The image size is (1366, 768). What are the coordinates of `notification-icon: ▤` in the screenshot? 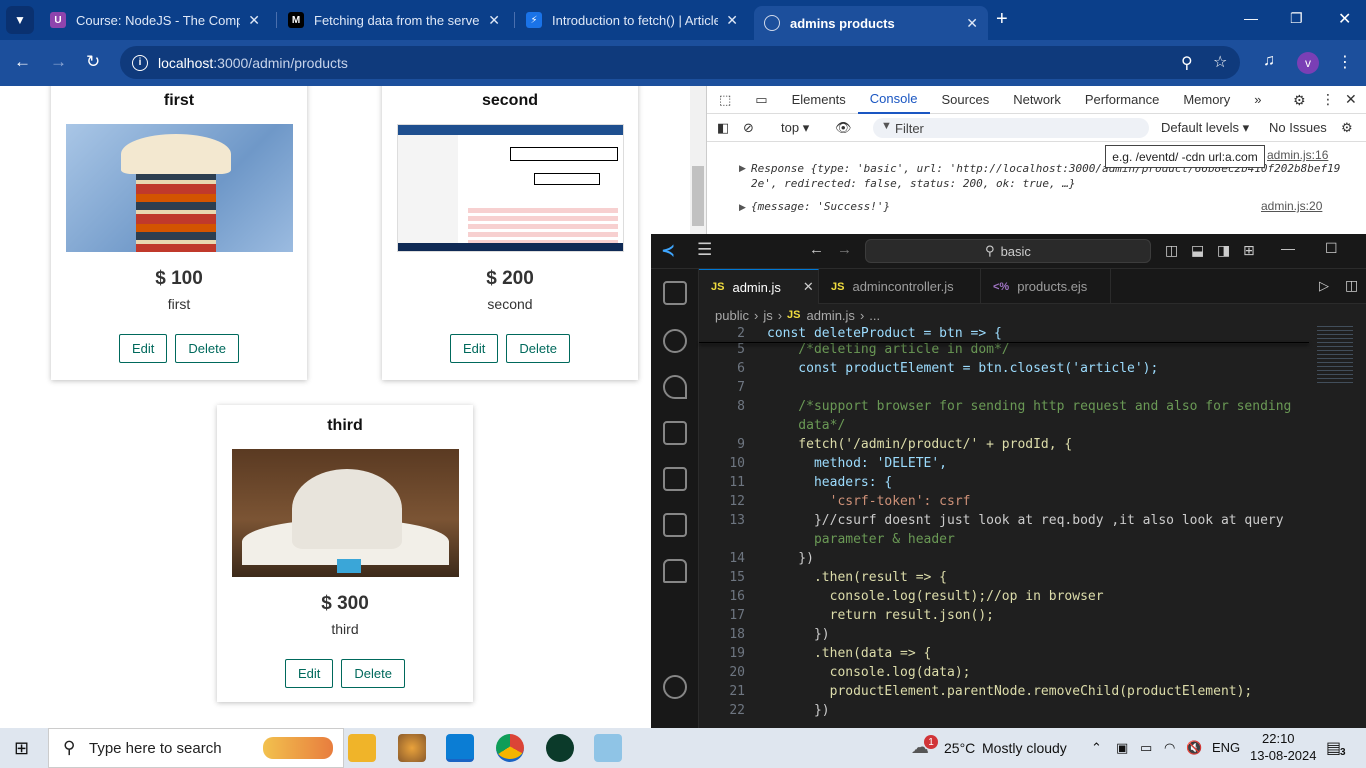 It's located at (1333, 748).